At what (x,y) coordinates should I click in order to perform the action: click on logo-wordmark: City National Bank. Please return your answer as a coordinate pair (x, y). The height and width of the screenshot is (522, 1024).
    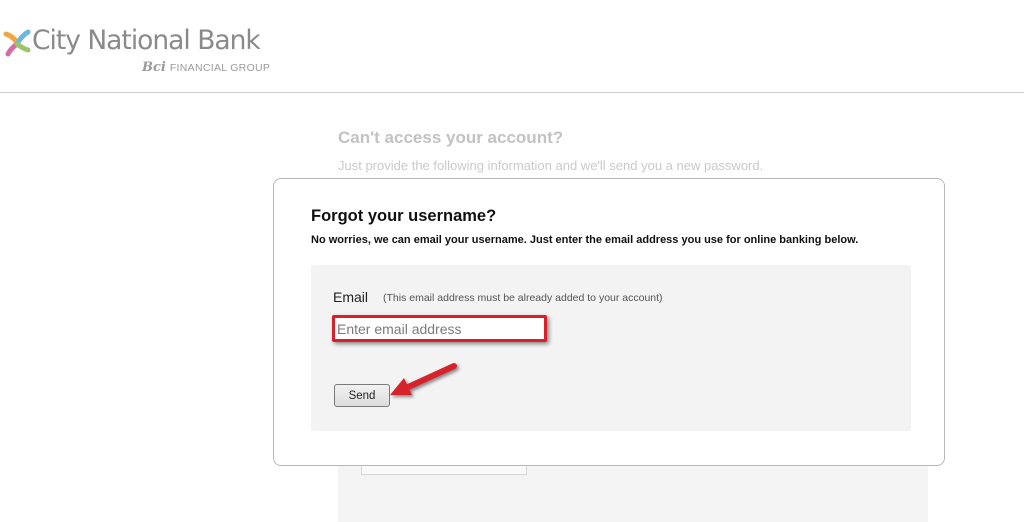
    Looking at the image, I should click on (146, 40).